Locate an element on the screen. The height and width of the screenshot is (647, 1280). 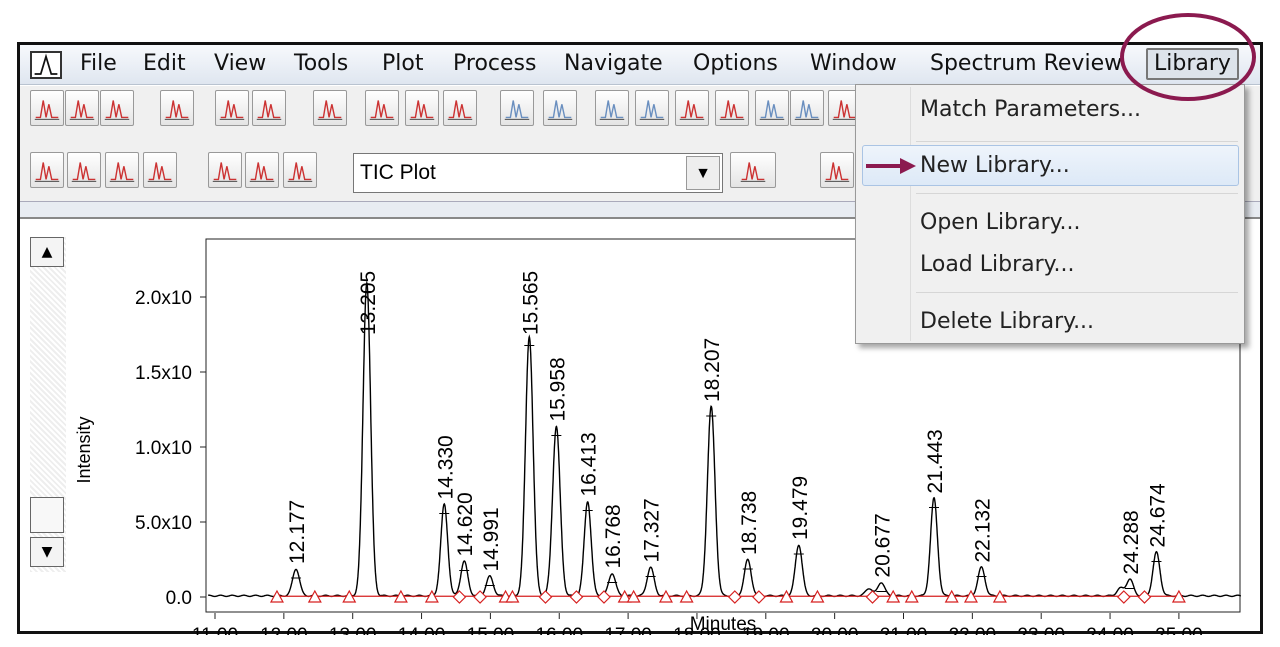
y-tick-label: 2.0x10 is located at coordinates (163, 298).